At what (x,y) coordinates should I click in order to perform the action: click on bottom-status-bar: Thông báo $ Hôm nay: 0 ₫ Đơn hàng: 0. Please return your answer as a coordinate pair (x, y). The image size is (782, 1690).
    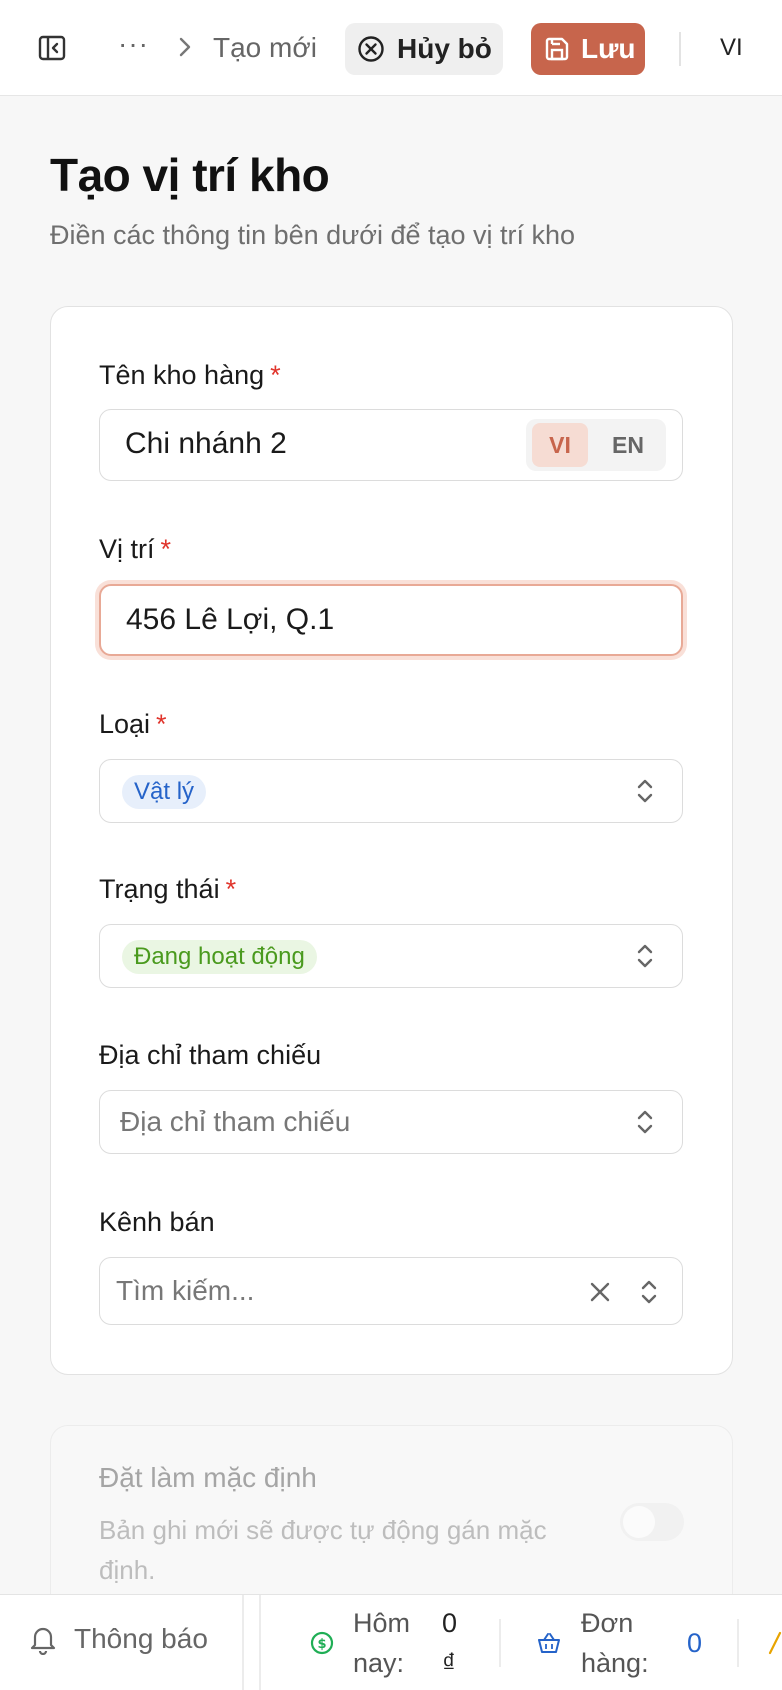
    Looking at the image, I should click on (391, 1642).